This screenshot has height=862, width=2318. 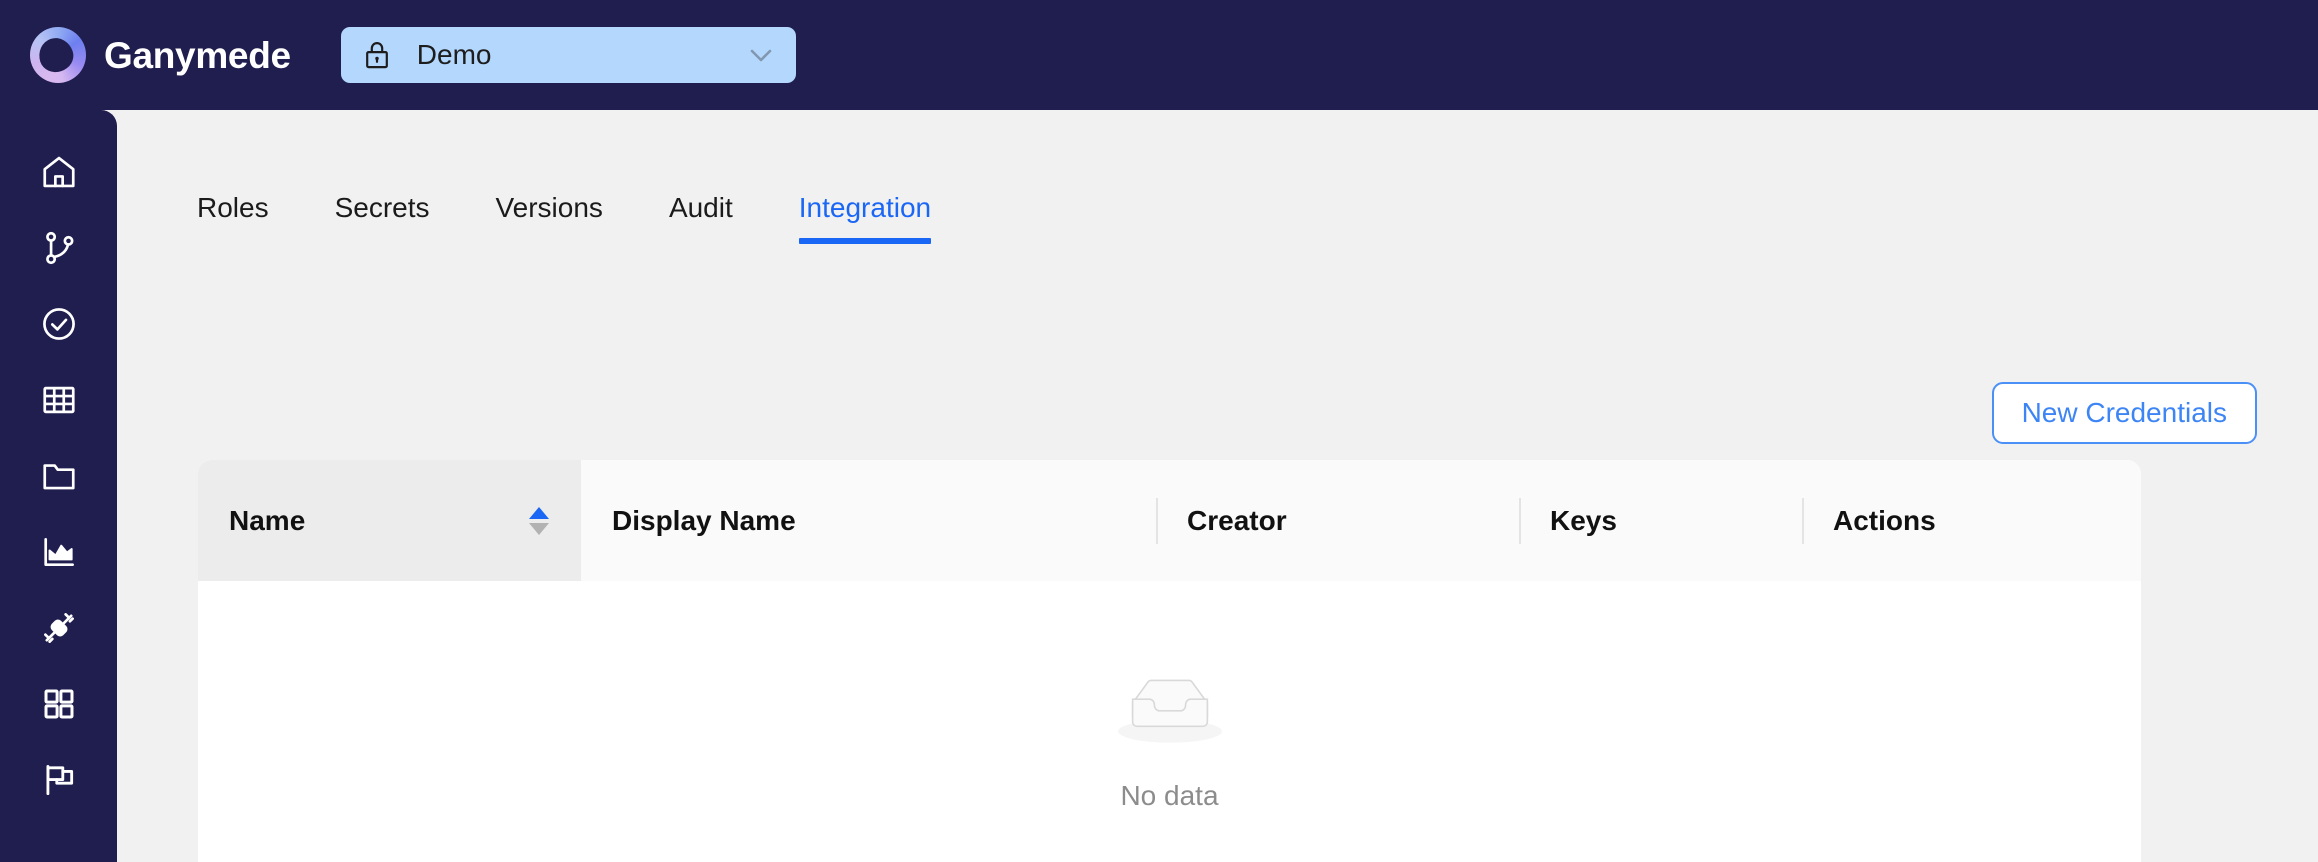 I want to click on sidebar-item-analytics, so click(x=59, y=552).